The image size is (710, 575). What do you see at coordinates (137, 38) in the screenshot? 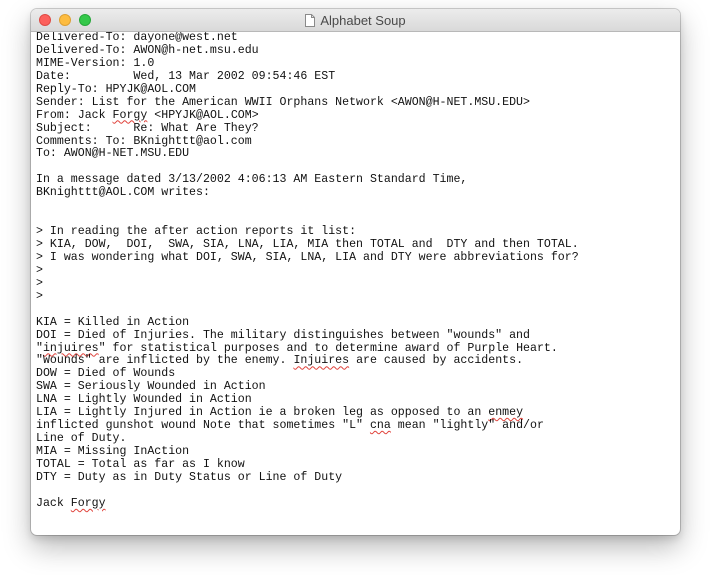
I see `email-line: Delivered-To: dayone@west.net` at bounding box center [137, 38].